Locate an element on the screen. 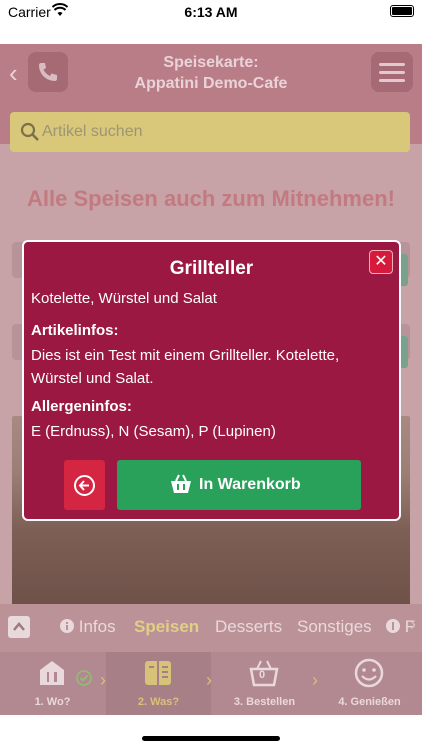  tab-sonstiges: Sonstiges is located at coordinates (334, 627).